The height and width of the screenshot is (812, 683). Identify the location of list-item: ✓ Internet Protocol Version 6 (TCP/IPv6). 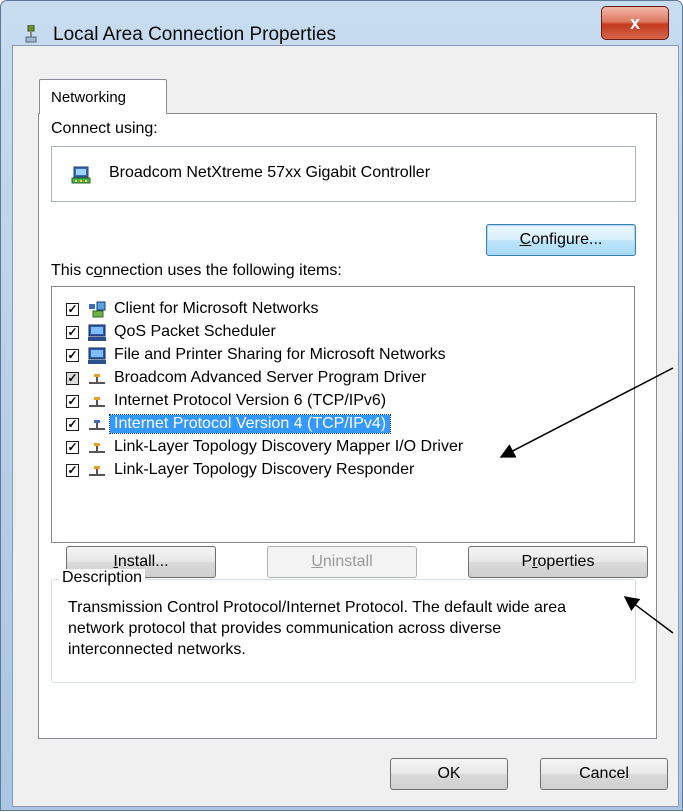
(343, 402).